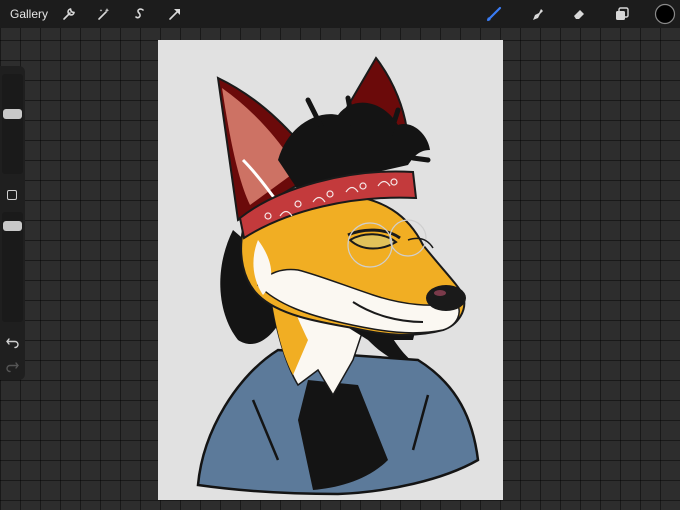  What do you see at coordinates (579, 14) in the screenshot?
I see `eraser-icon` at bounding box center [579, 14].